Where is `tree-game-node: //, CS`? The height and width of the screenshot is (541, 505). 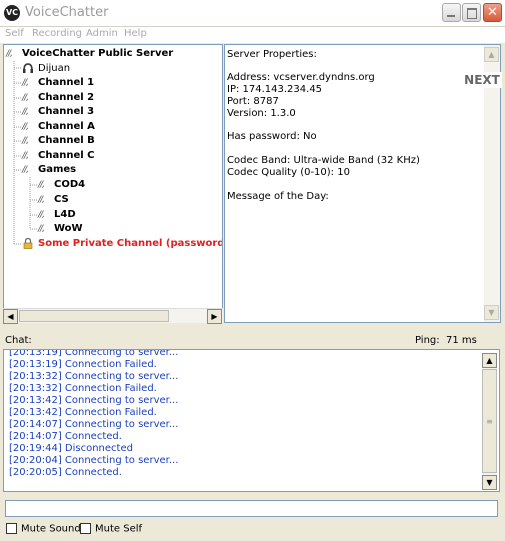
tree-game-node: //, CS is located at coordinates (53, 200).